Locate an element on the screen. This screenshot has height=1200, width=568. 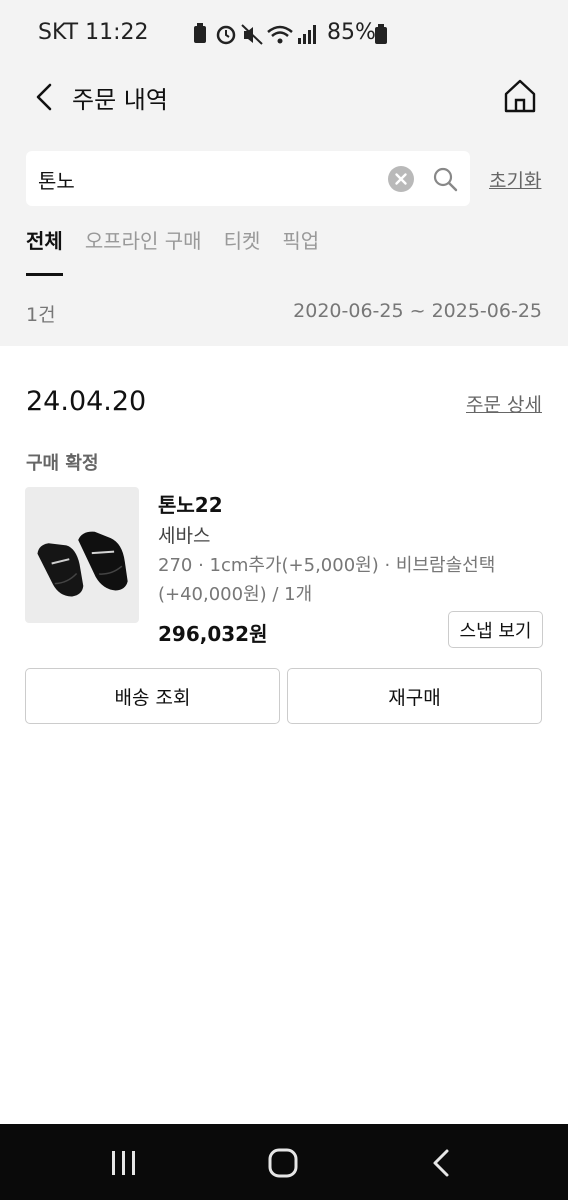
rebuy-button: 재구매 is located at coordinates (414, 696).